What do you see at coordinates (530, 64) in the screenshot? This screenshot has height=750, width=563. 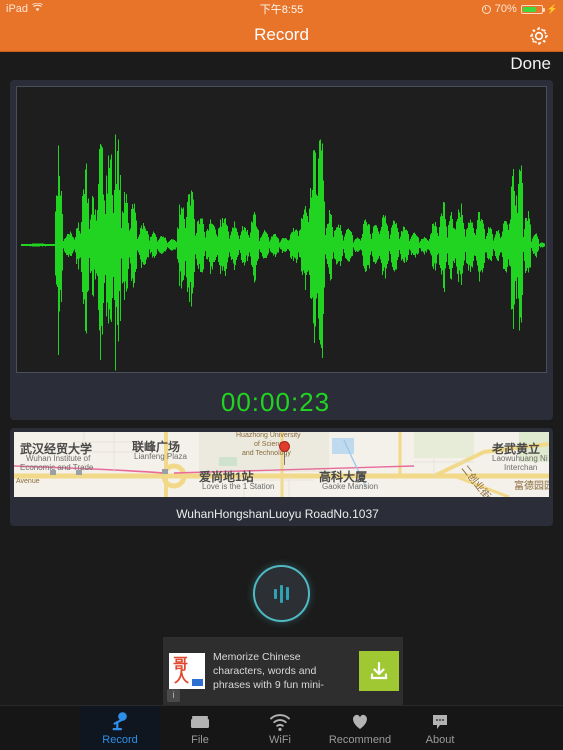 I see `done-button: Done` at bounding box center [530, 64].